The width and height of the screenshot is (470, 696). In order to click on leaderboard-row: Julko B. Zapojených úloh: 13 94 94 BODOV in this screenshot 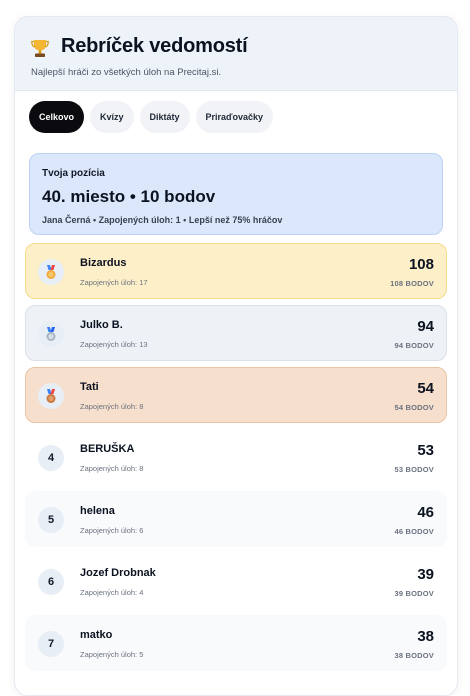, I will do `click(236, 333)`.